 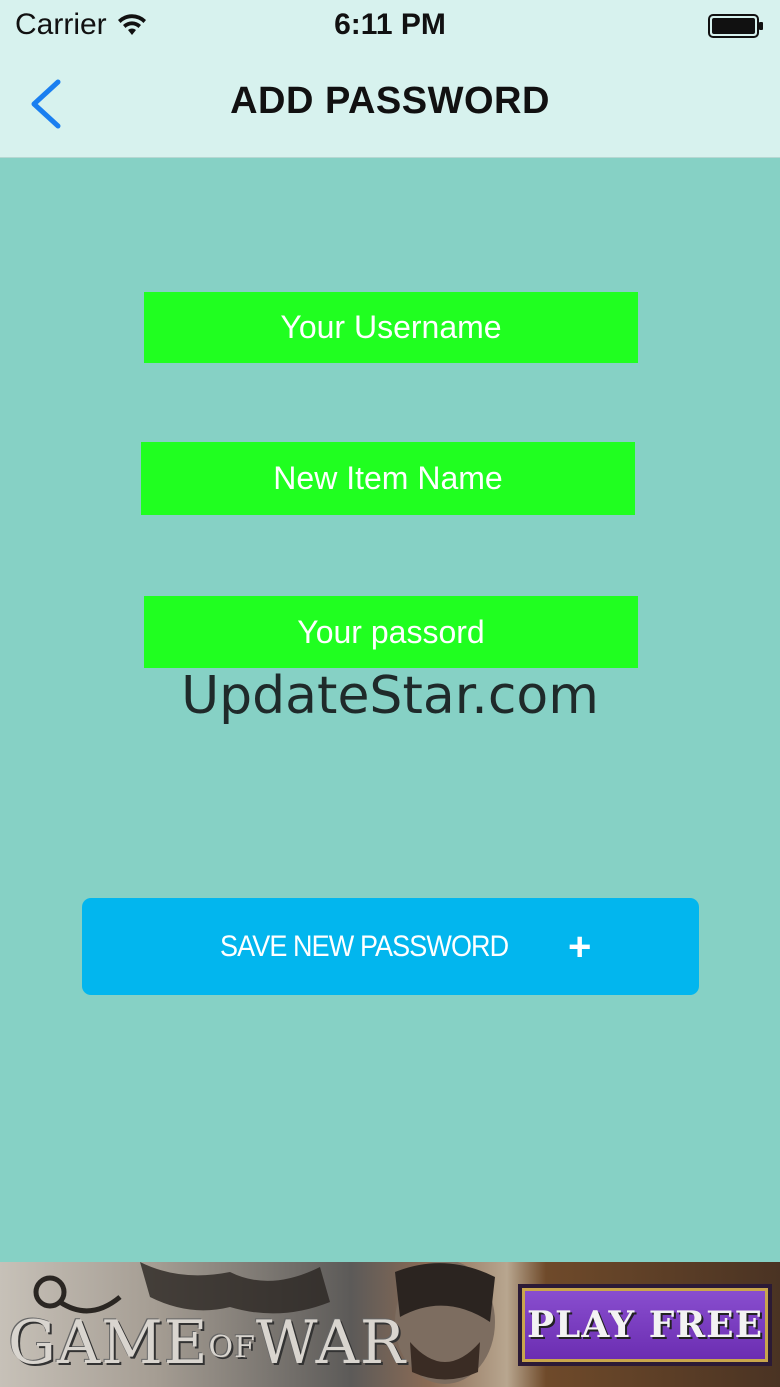 I want to click on ad-logo: GAMEOFWAR, so click(x=207, y=1343).